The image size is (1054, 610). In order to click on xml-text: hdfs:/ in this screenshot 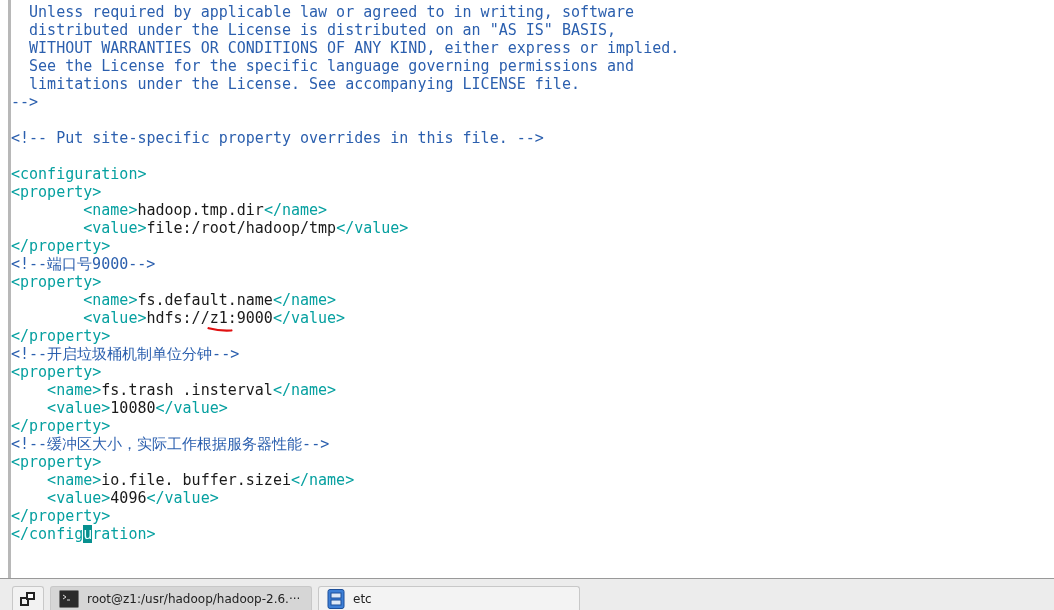, I will do `click(173, 318)`.